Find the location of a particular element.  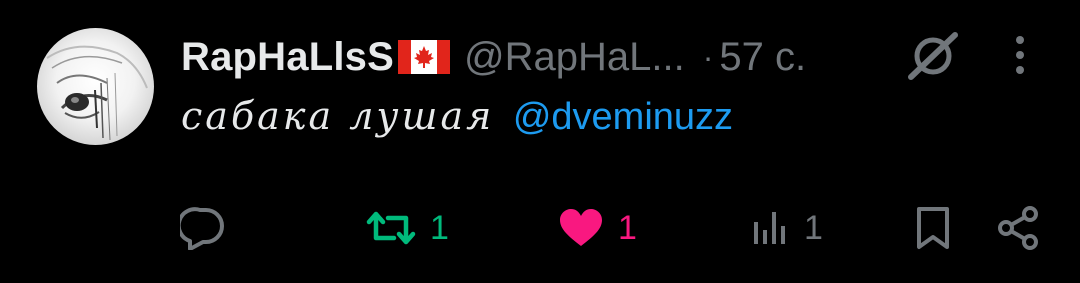

like-button: 1 is located at coordinates (597, 228).